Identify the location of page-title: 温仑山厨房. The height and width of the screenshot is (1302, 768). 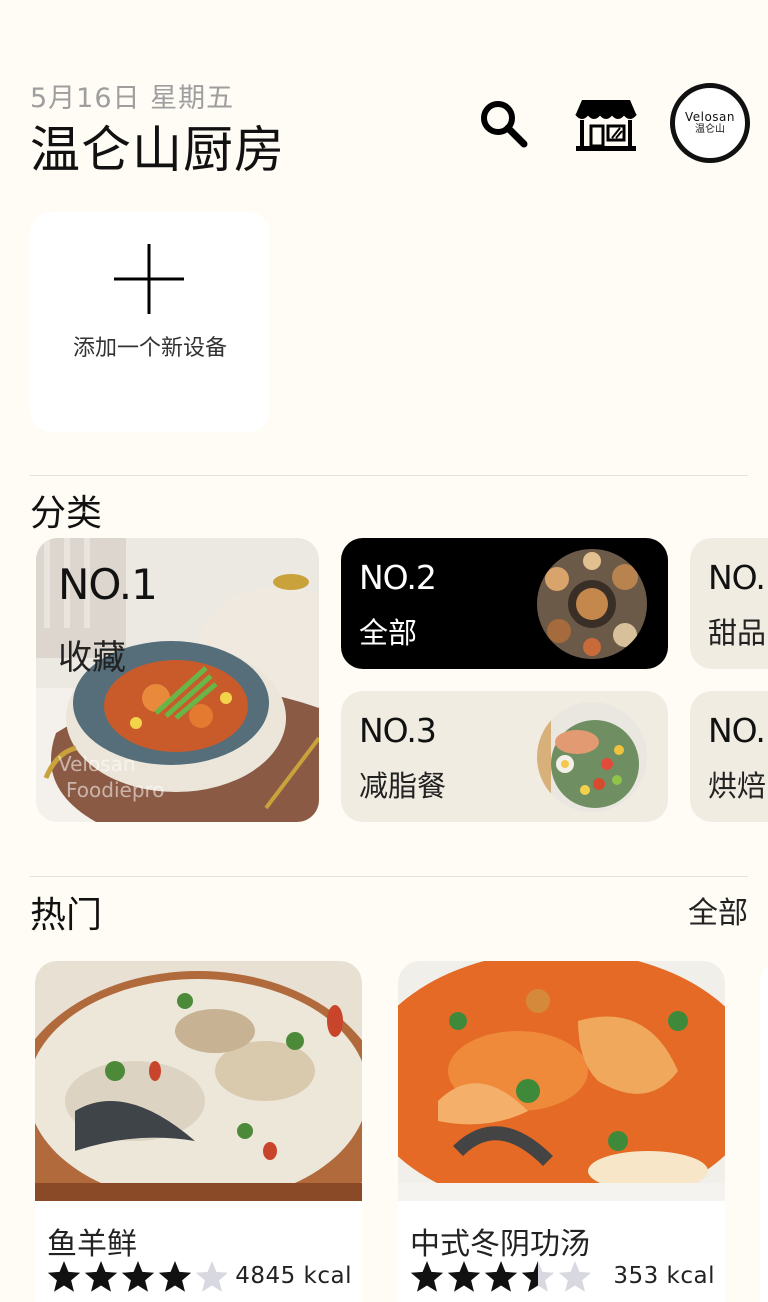
(157, 150).